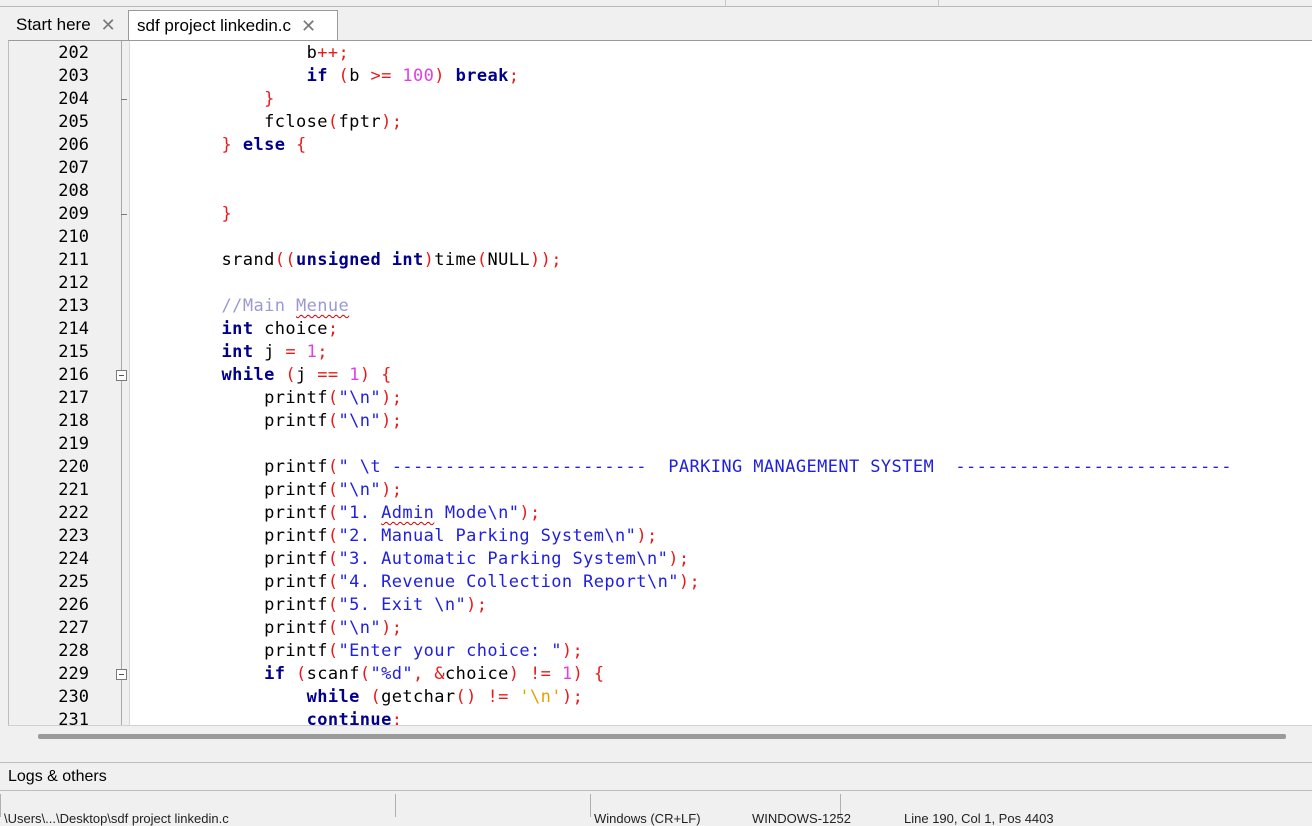  I want to click on horizontal-scrollbar, so click(660, 736).